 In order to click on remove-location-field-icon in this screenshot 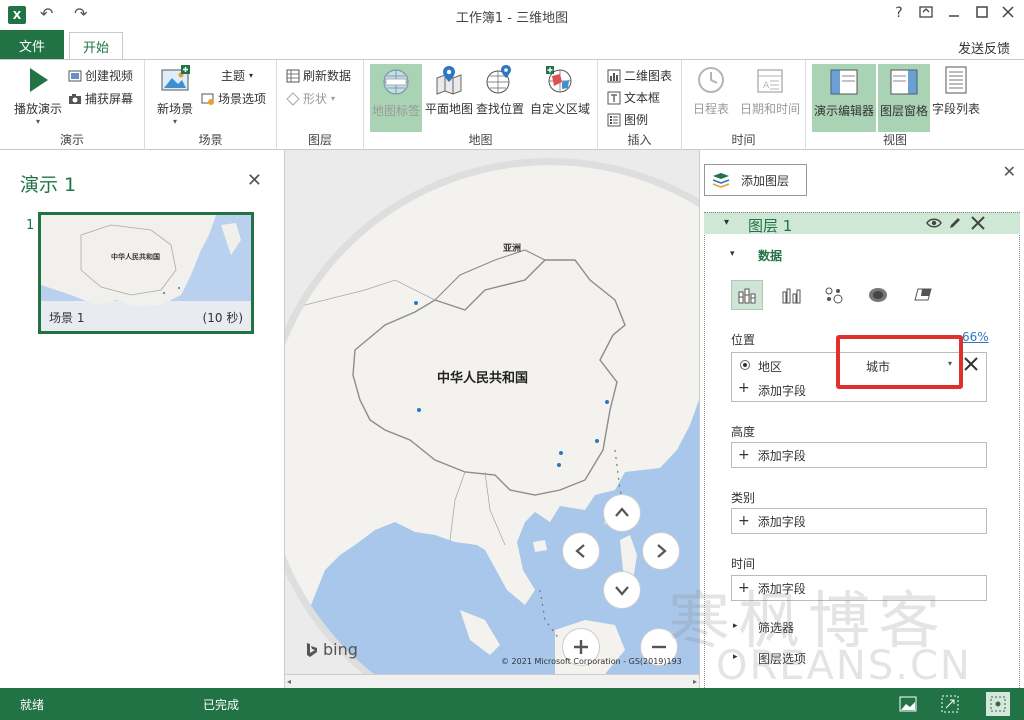, I will do `click(971, 365)`.